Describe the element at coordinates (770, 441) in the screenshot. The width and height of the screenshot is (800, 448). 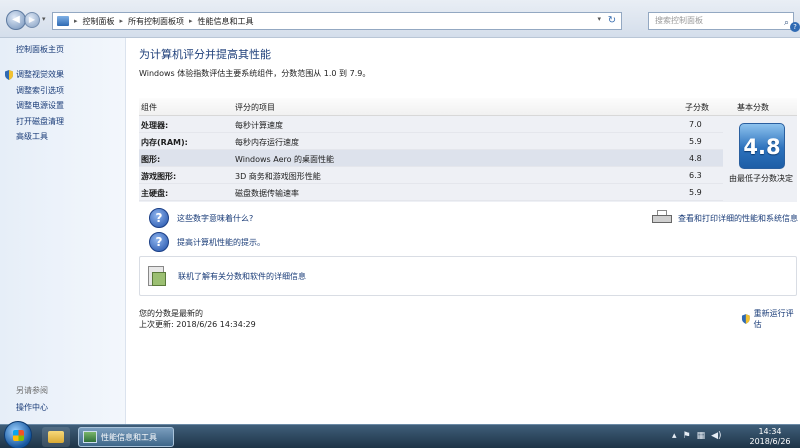
I see `clock-date: 2018/6/26` at that location.